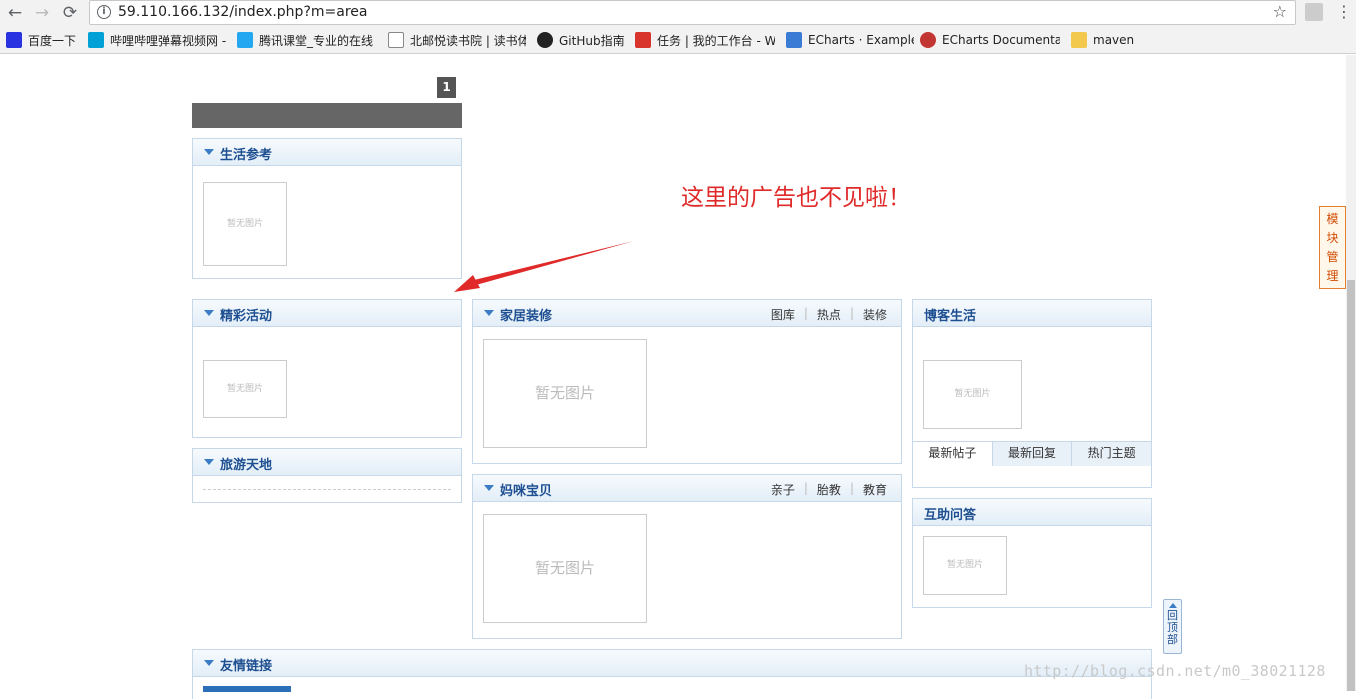 The image size is (1356, 699). Describe the element at coordinates (70, 13) in the screenshot. I see `reload-button: ⟳` at that location.